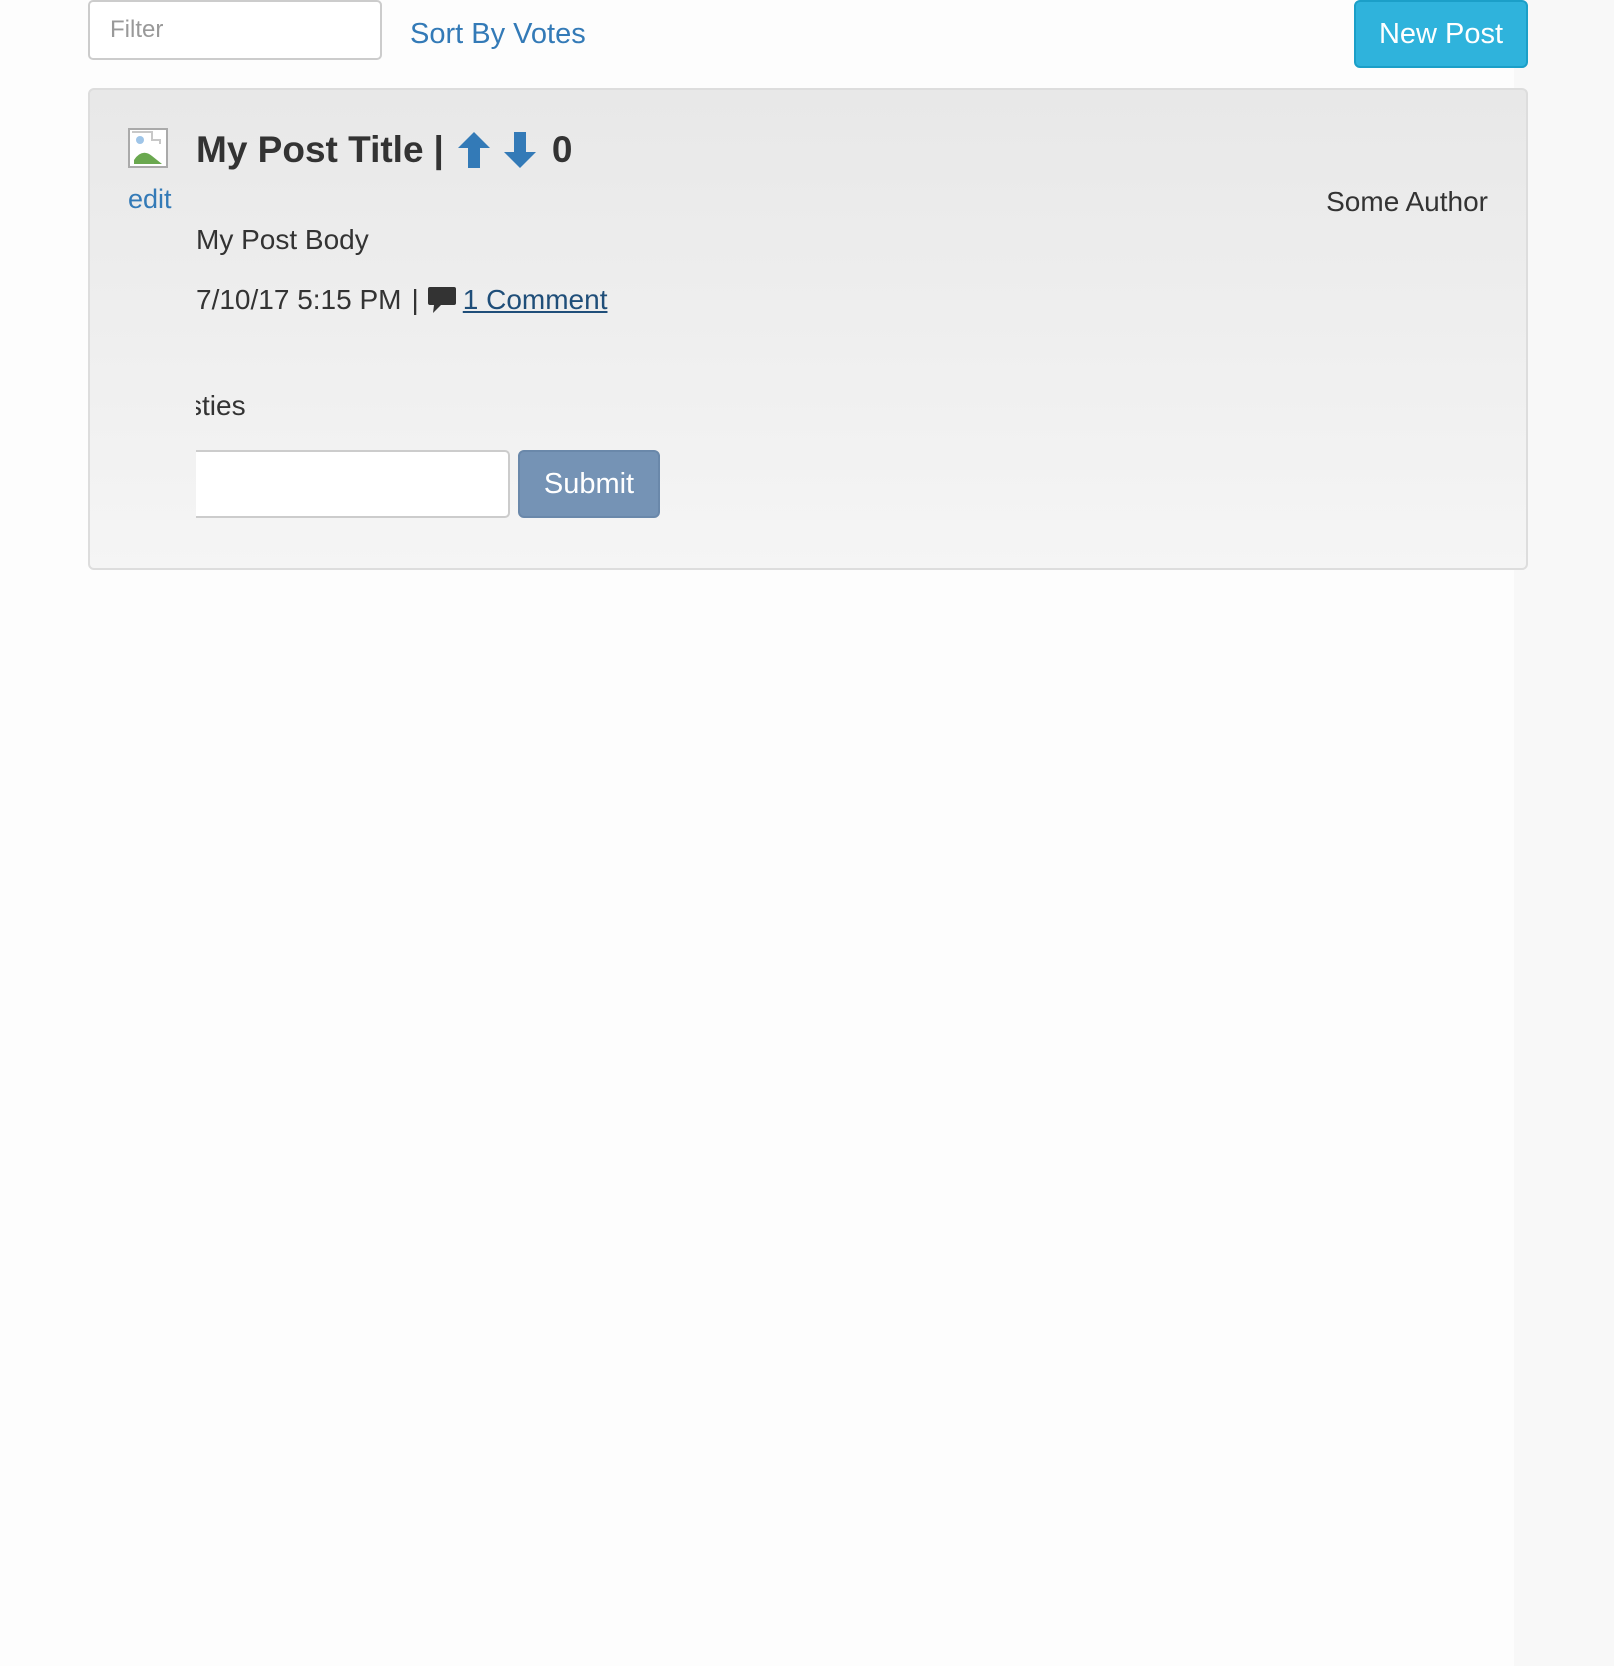 This screenshot has width=1614, height=1666. Describe the element at coordinates (562, 149) in the screenshot. I see `vote-count: 0` at that location.